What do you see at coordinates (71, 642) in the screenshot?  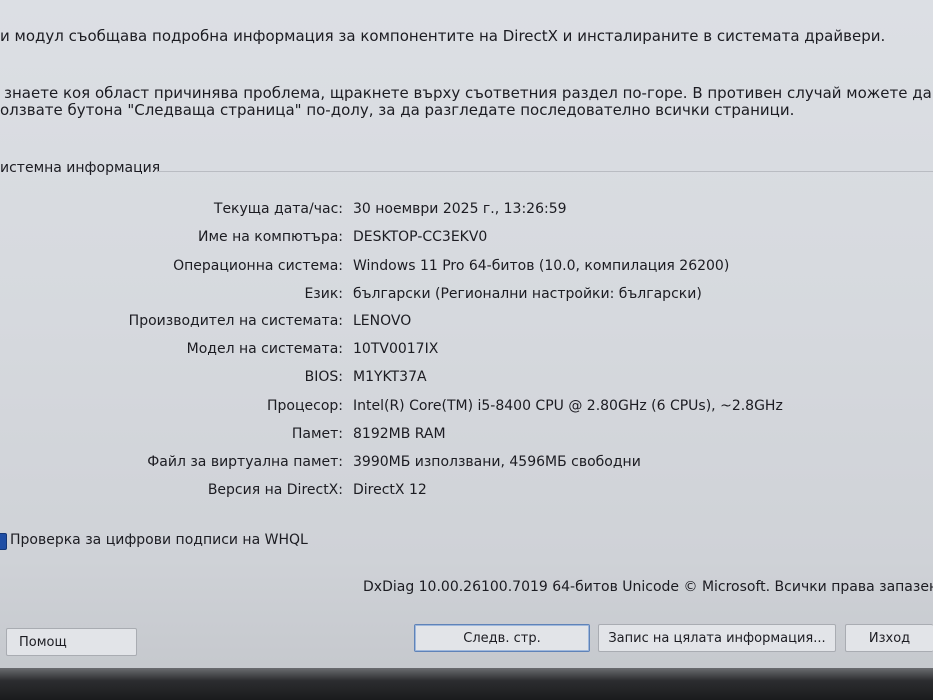 I see `help-button: Помощ` at bounding box center [71, 642].